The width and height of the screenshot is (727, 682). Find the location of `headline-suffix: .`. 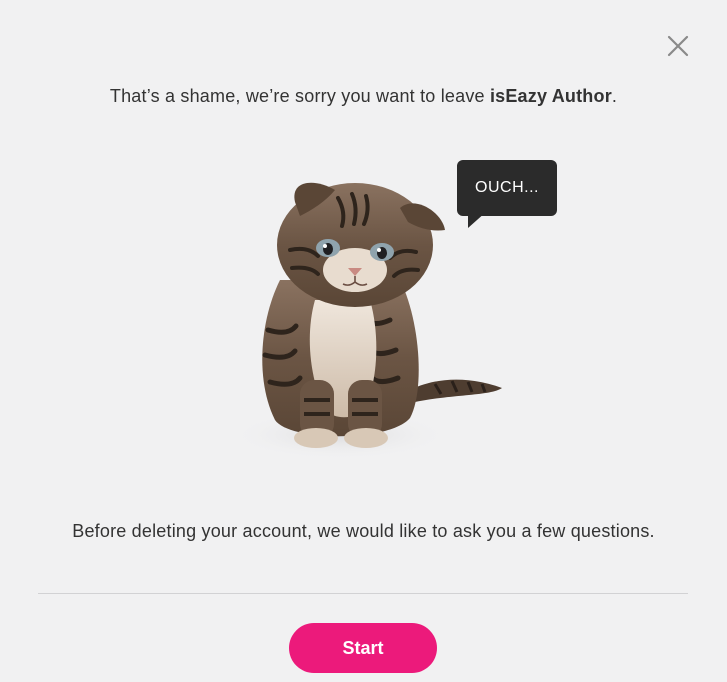

headline-suffix: . is located at coordinates (614, 96).